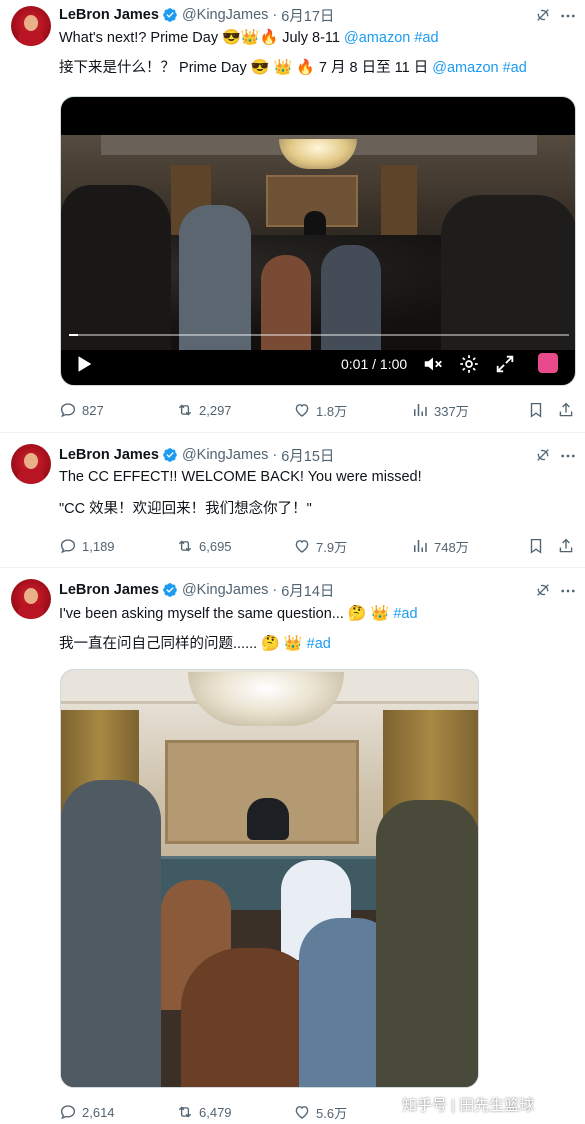 This screenshot has width=585, height=1124. What do you see at coordinates (268, 819) in the screenshot?
I see `scene-speaker` at bounding box center [268, 819].